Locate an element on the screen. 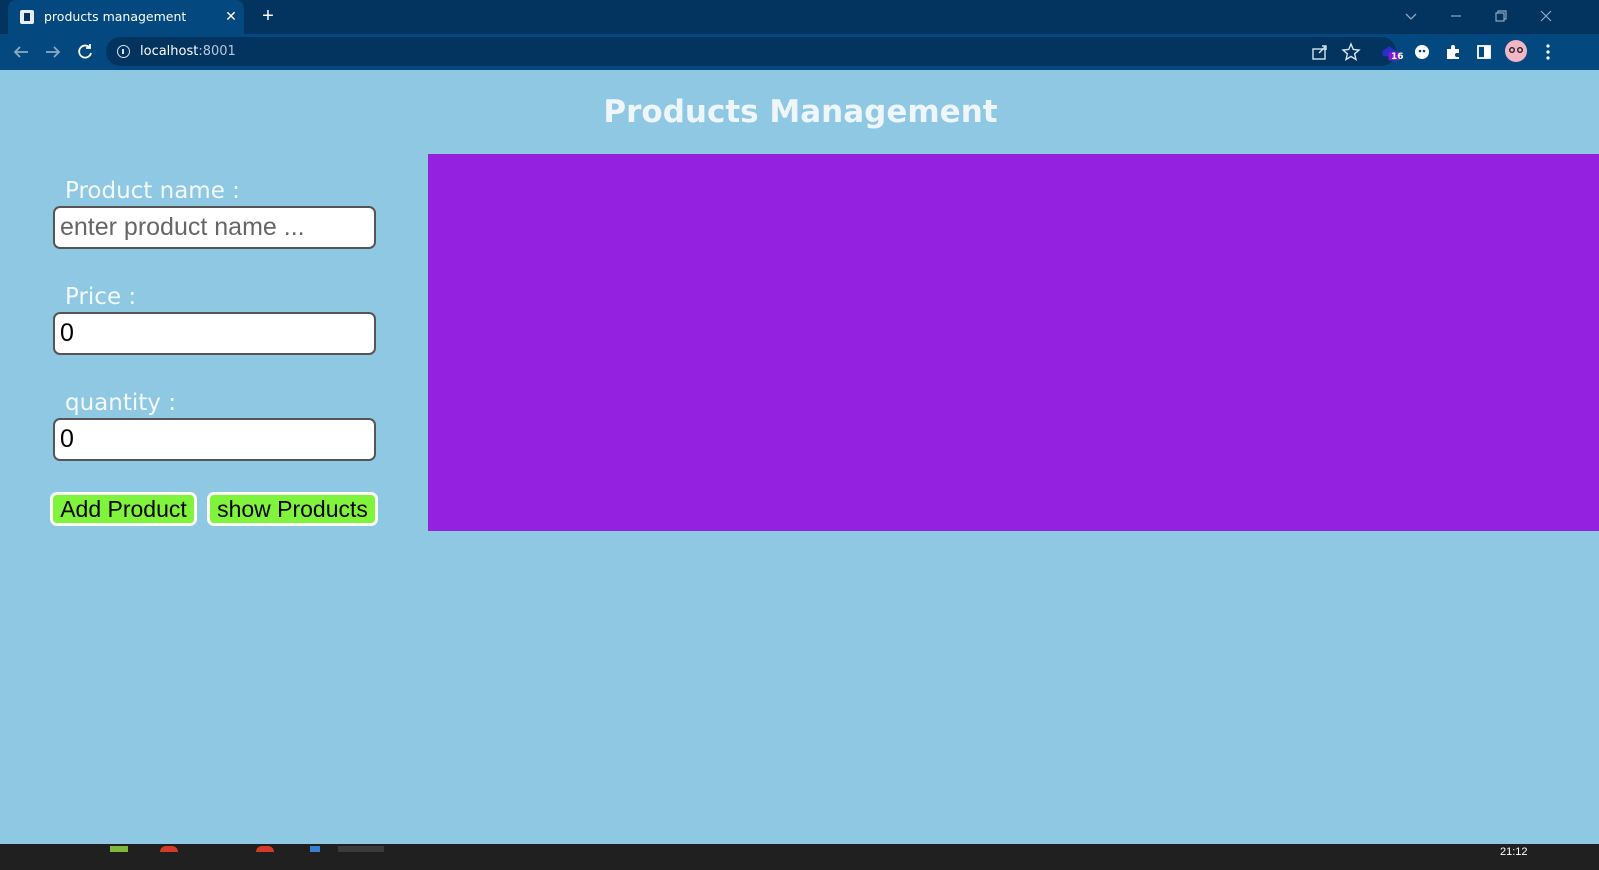 This screenshot has height=870, width=1599. browser-toolbar: localhost:8001 16 is located at coordinates (799, 52).